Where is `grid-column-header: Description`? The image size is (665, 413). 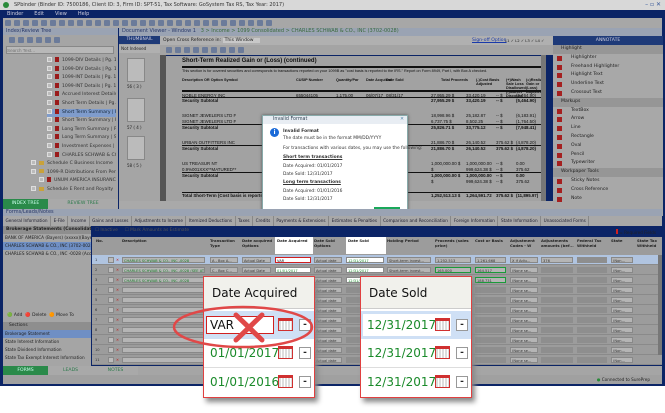 grid-column-header: Description is located at coordinates (164, 241).